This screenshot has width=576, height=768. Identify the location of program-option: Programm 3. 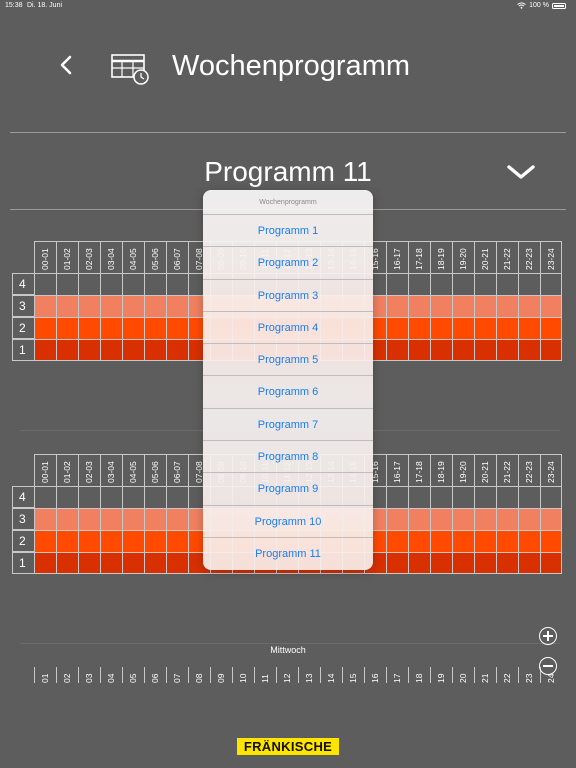
(288, 296).